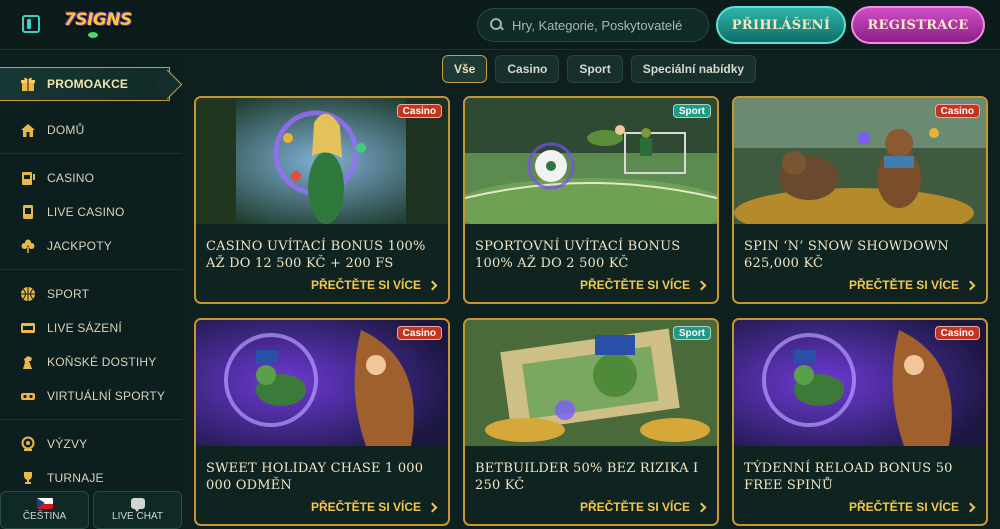 The image size is (1000, 529). I want to click on sidebar-item-turnaje: TURNAJE, so click(91, 478).